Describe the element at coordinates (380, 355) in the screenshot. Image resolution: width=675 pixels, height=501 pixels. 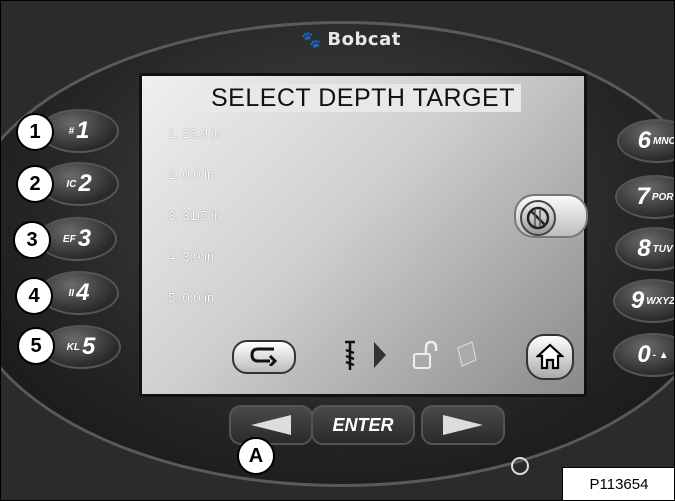
I see `chevron-right-icon` at that location.